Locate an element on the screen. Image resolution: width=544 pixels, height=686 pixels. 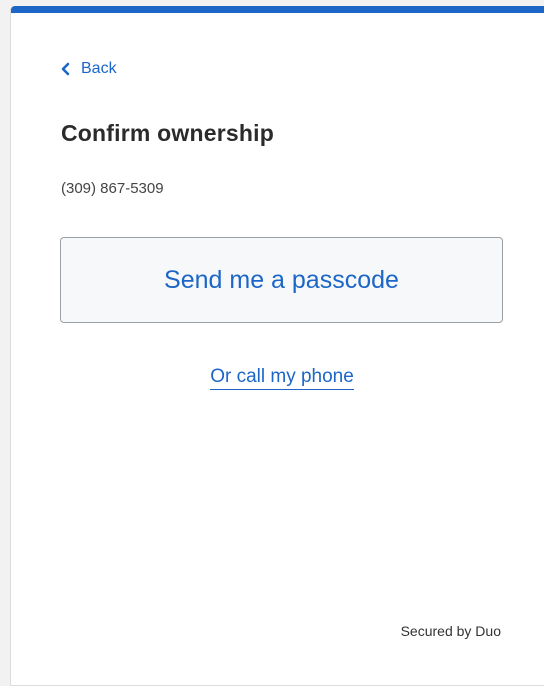
back-link: Back is located at coordinates (88, 69).